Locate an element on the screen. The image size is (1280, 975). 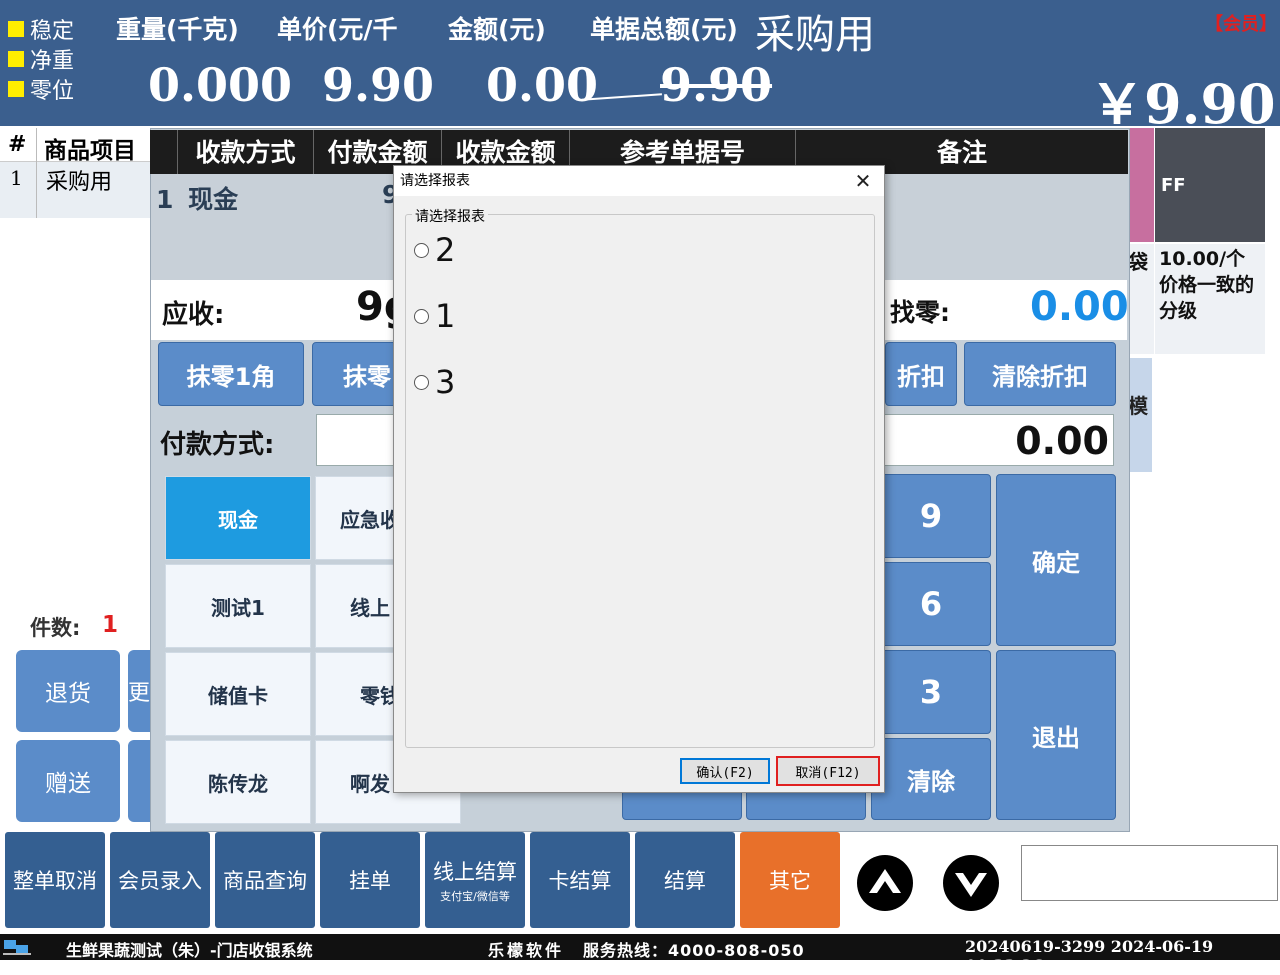
store-name: 生鲜果蔬测试（朱）-门店收银系统 is located at coordinates (189, 950).